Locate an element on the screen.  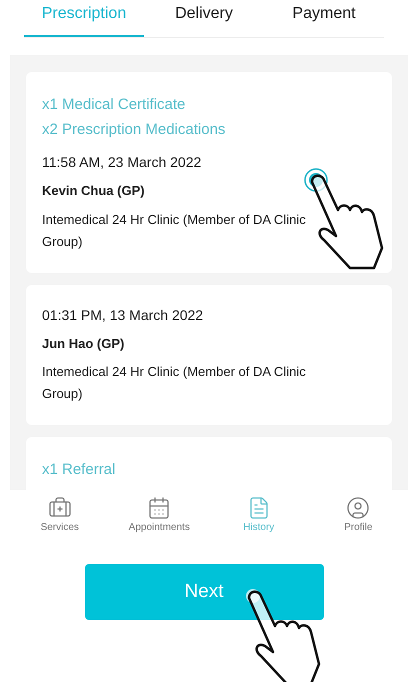
nav-label: Profile is located at coordinates (358, 527).